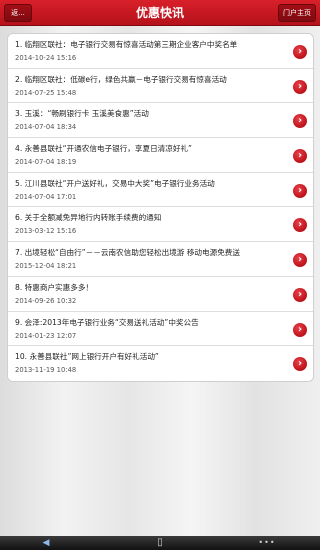 The width and height of the screenshot is (320, 550). I want to click on item-title: 8. 特惠商户实惠多多！, so click(54, 287).